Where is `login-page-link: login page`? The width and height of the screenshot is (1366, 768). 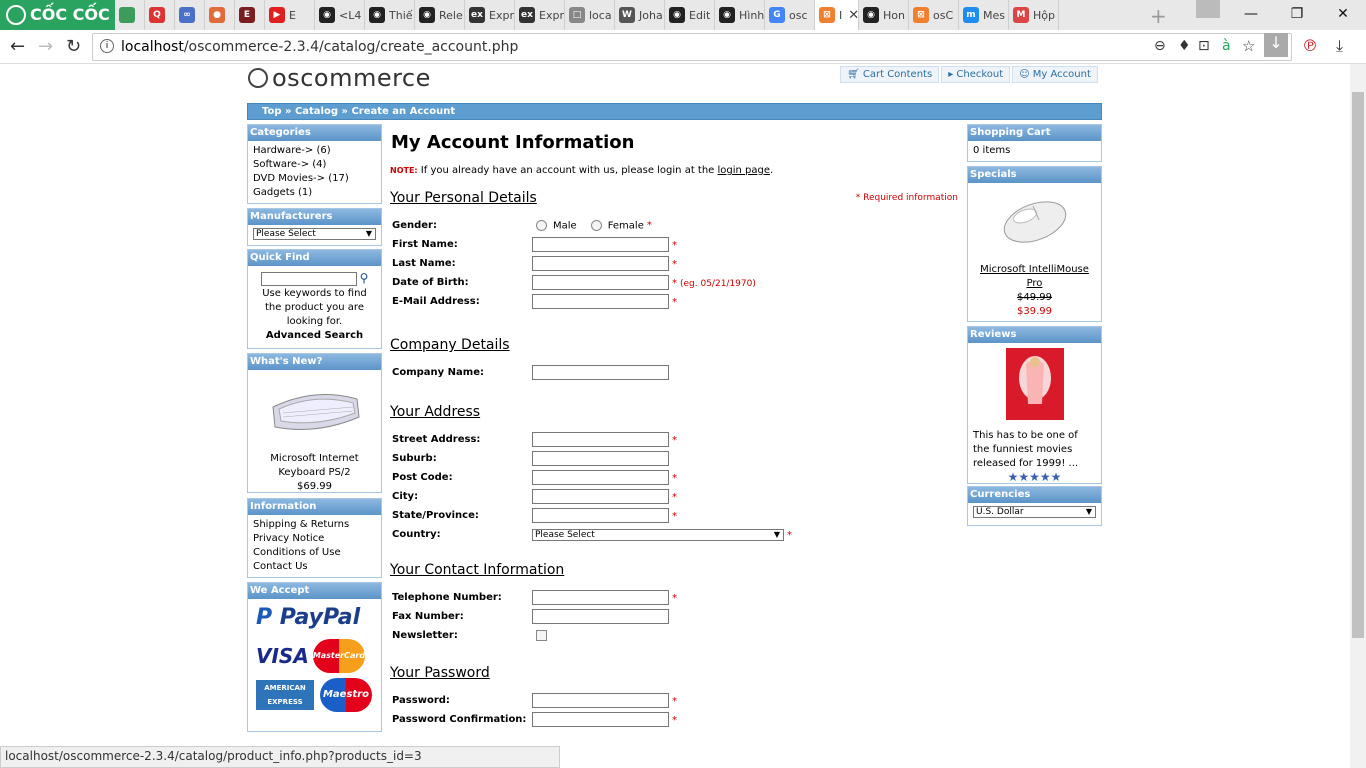 login-page-link: login page is located at coordinates (744, 170).